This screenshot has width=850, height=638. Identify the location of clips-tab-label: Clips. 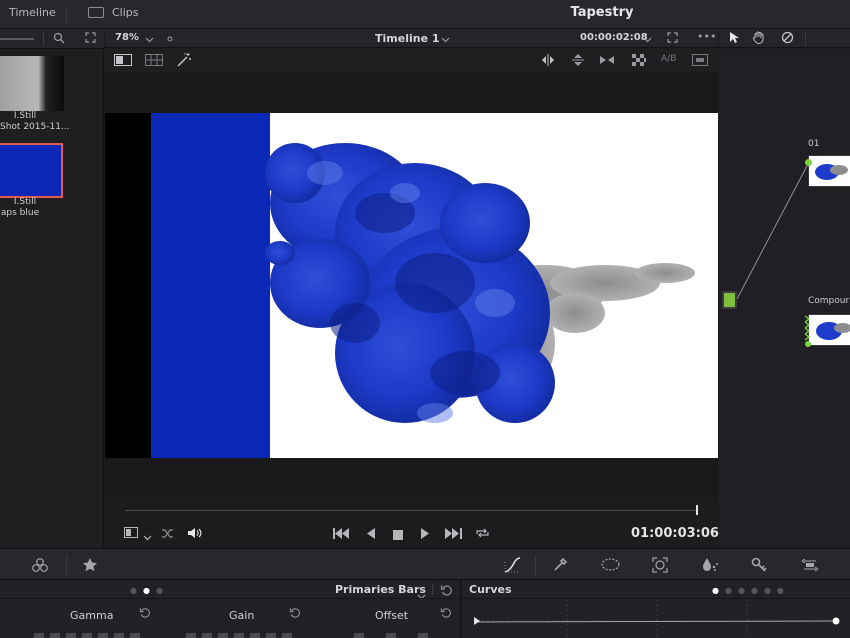
(125, 12).